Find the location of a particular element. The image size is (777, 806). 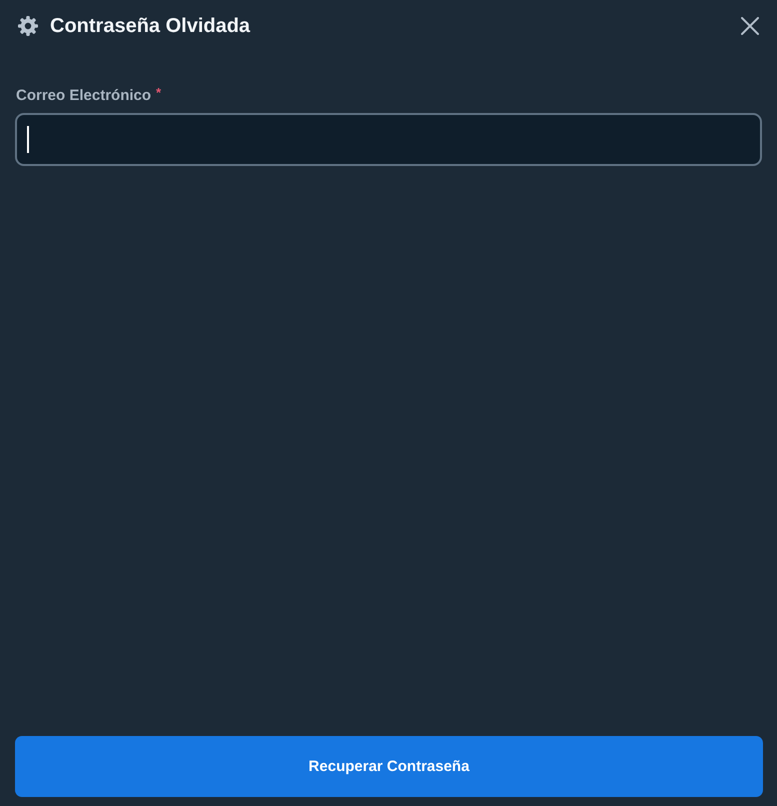

recover-password-button: Recuperar Contraseña is located at coordinates (389, 766).